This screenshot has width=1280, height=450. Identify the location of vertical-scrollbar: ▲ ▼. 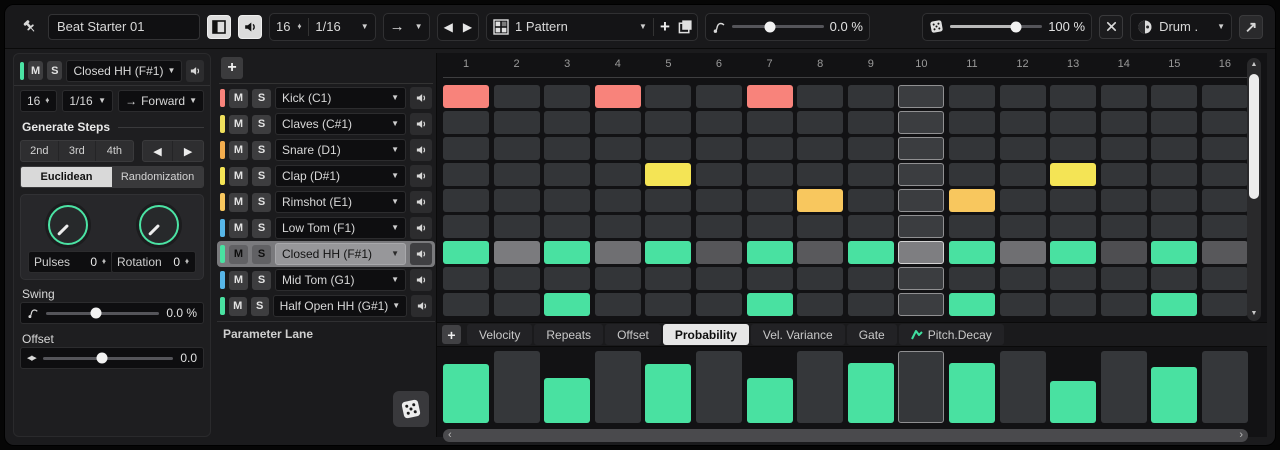
(1254, 189).